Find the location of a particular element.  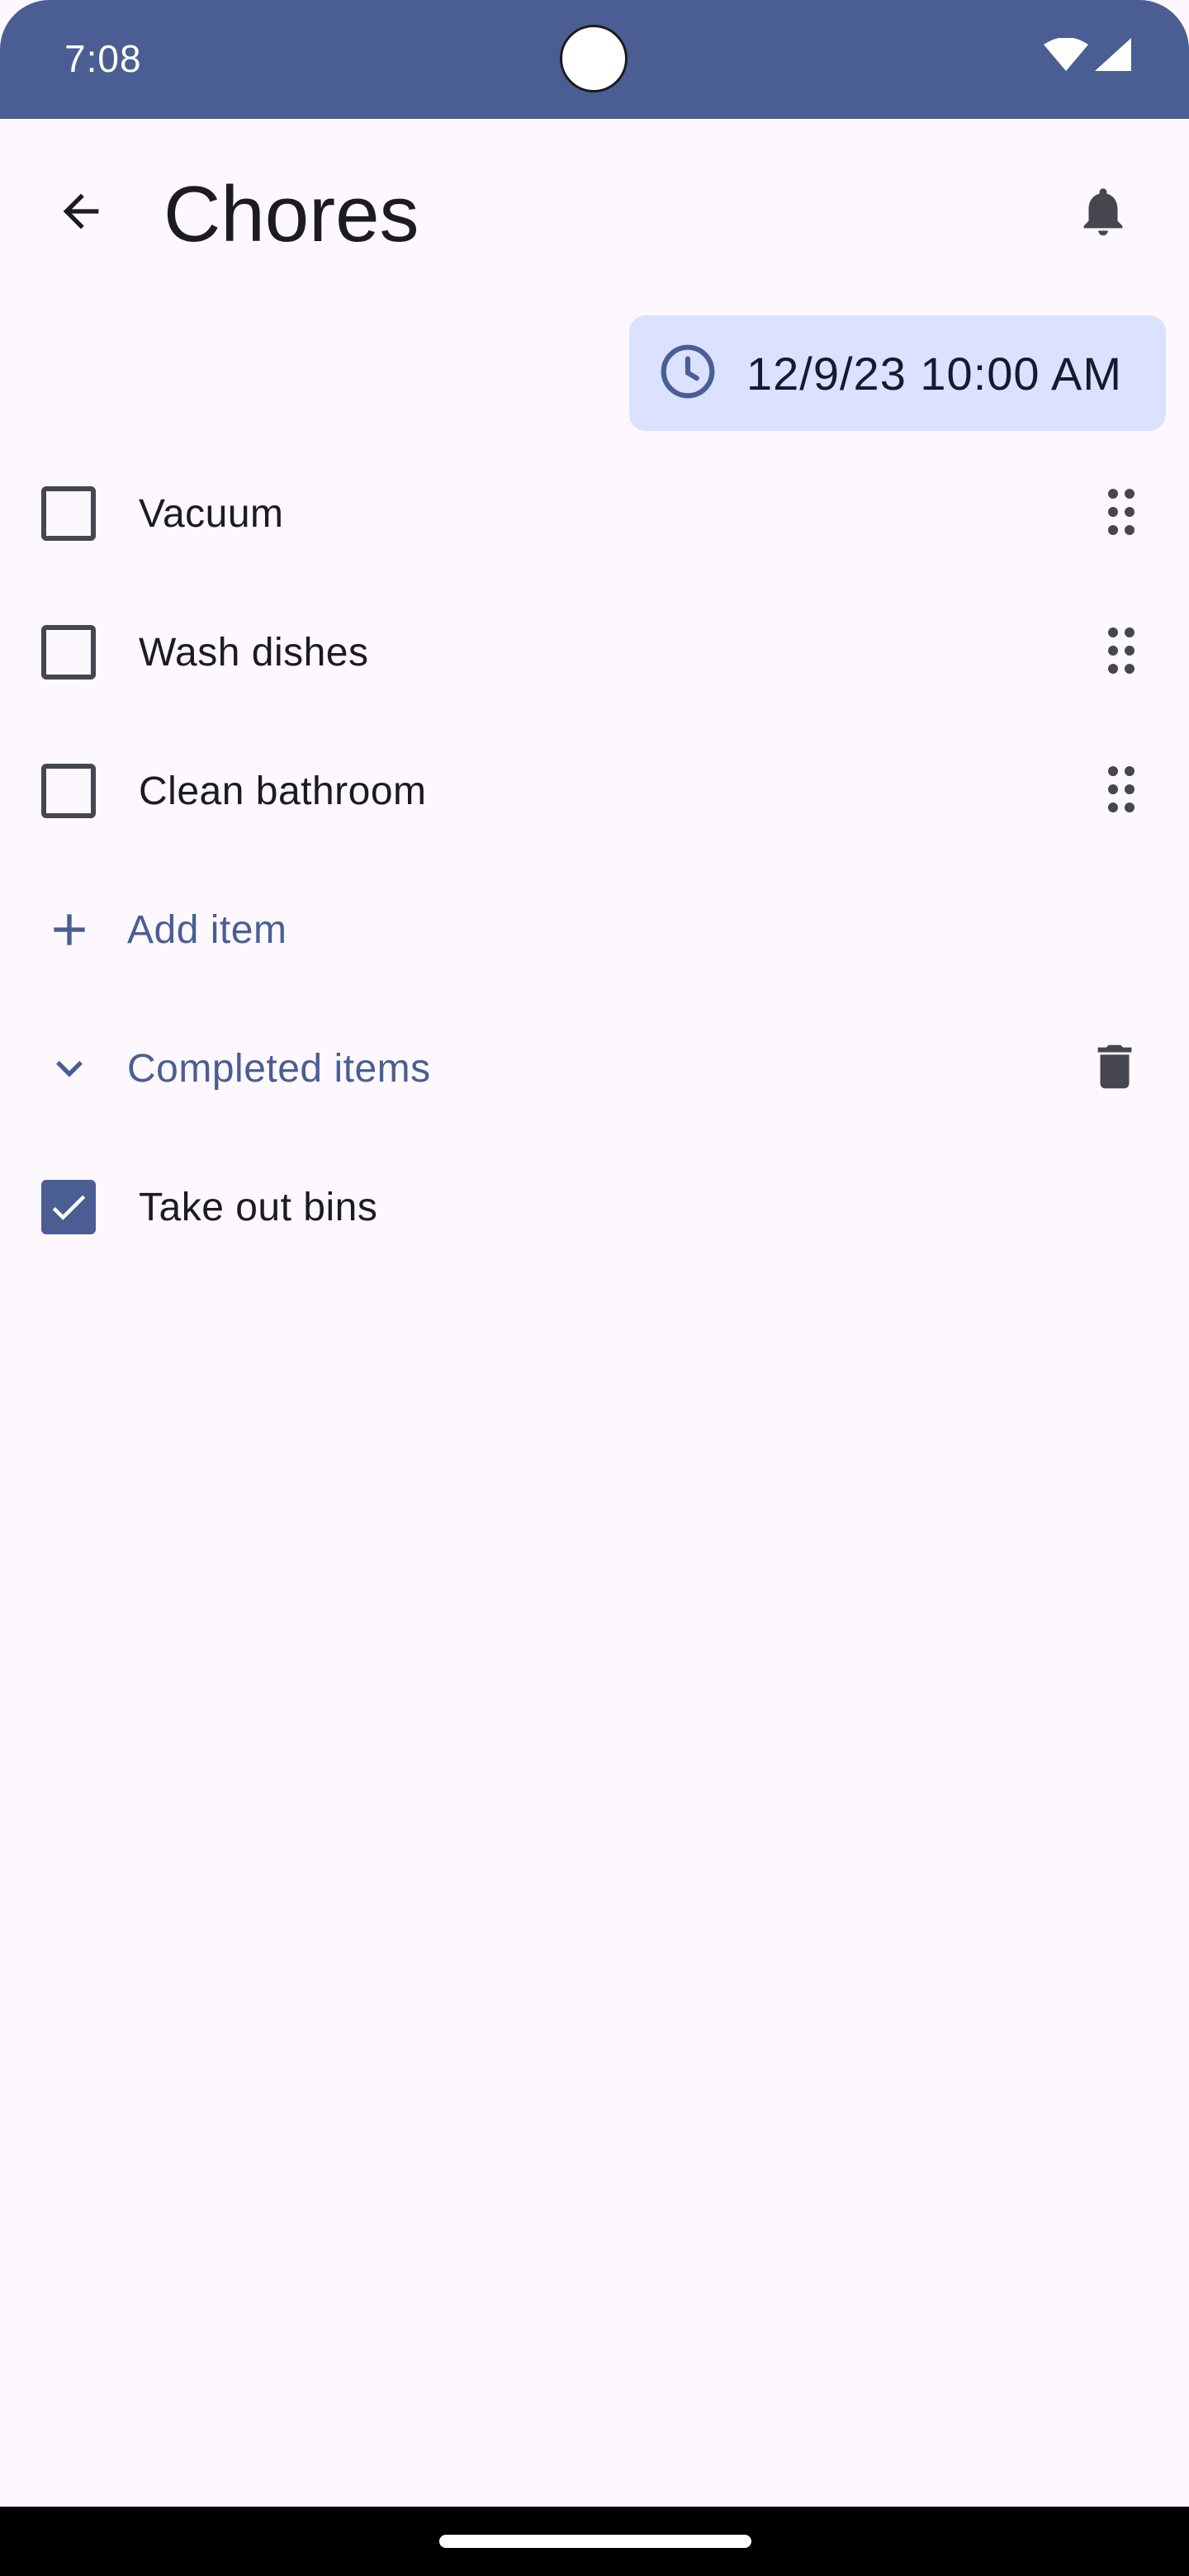

page-title: Chores is located at coordinates (291, 214).